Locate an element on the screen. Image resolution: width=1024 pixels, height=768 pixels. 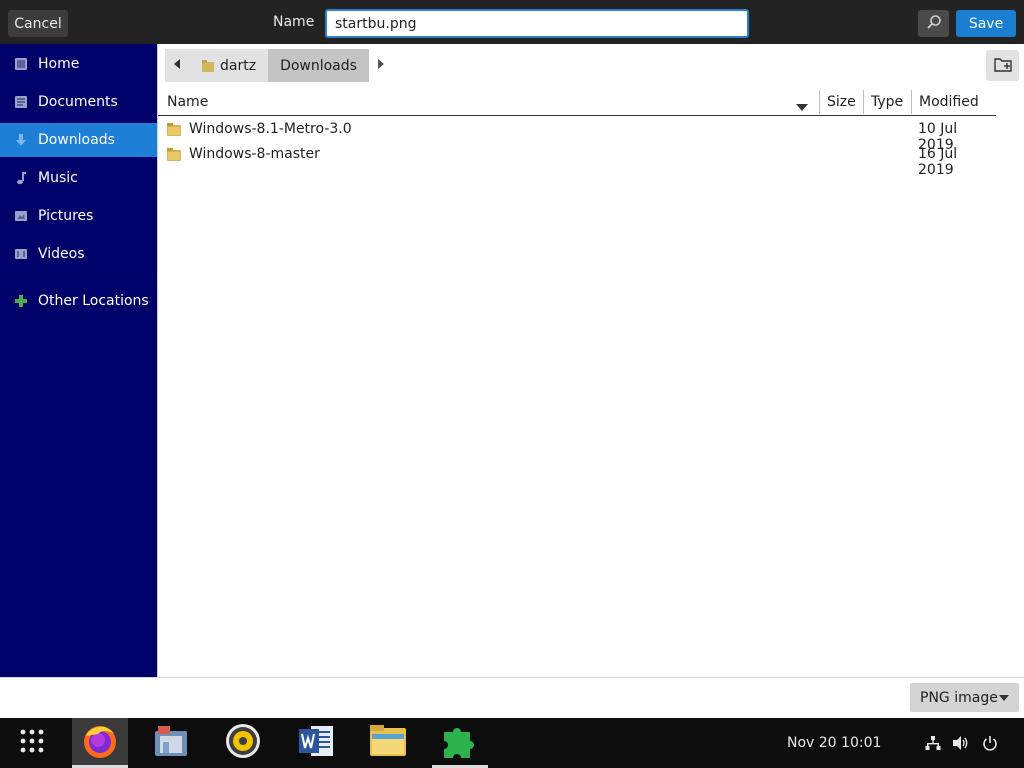
sidebar-item-home: Home is located at coordinates (78, 64).